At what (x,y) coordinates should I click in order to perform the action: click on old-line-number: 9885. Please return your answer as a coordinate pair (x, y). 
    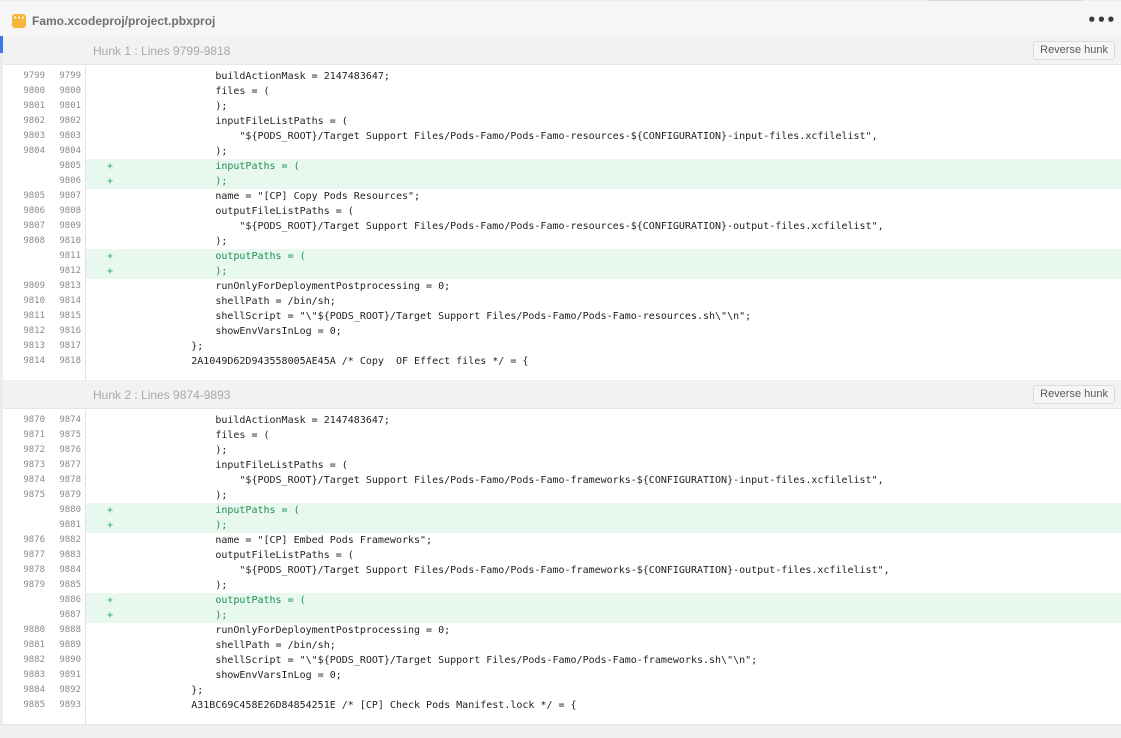
    Looking at the image, I should click on (34, 705).